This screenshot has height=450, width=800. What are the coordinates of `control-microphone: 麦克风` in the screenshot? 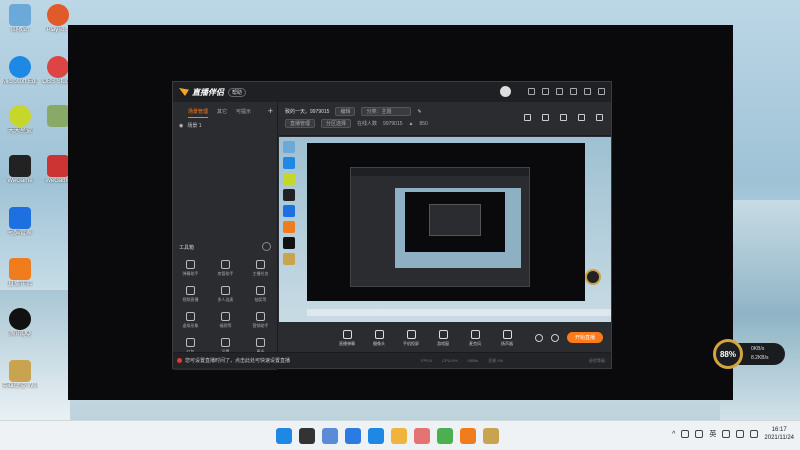 It's located at (475, 338).